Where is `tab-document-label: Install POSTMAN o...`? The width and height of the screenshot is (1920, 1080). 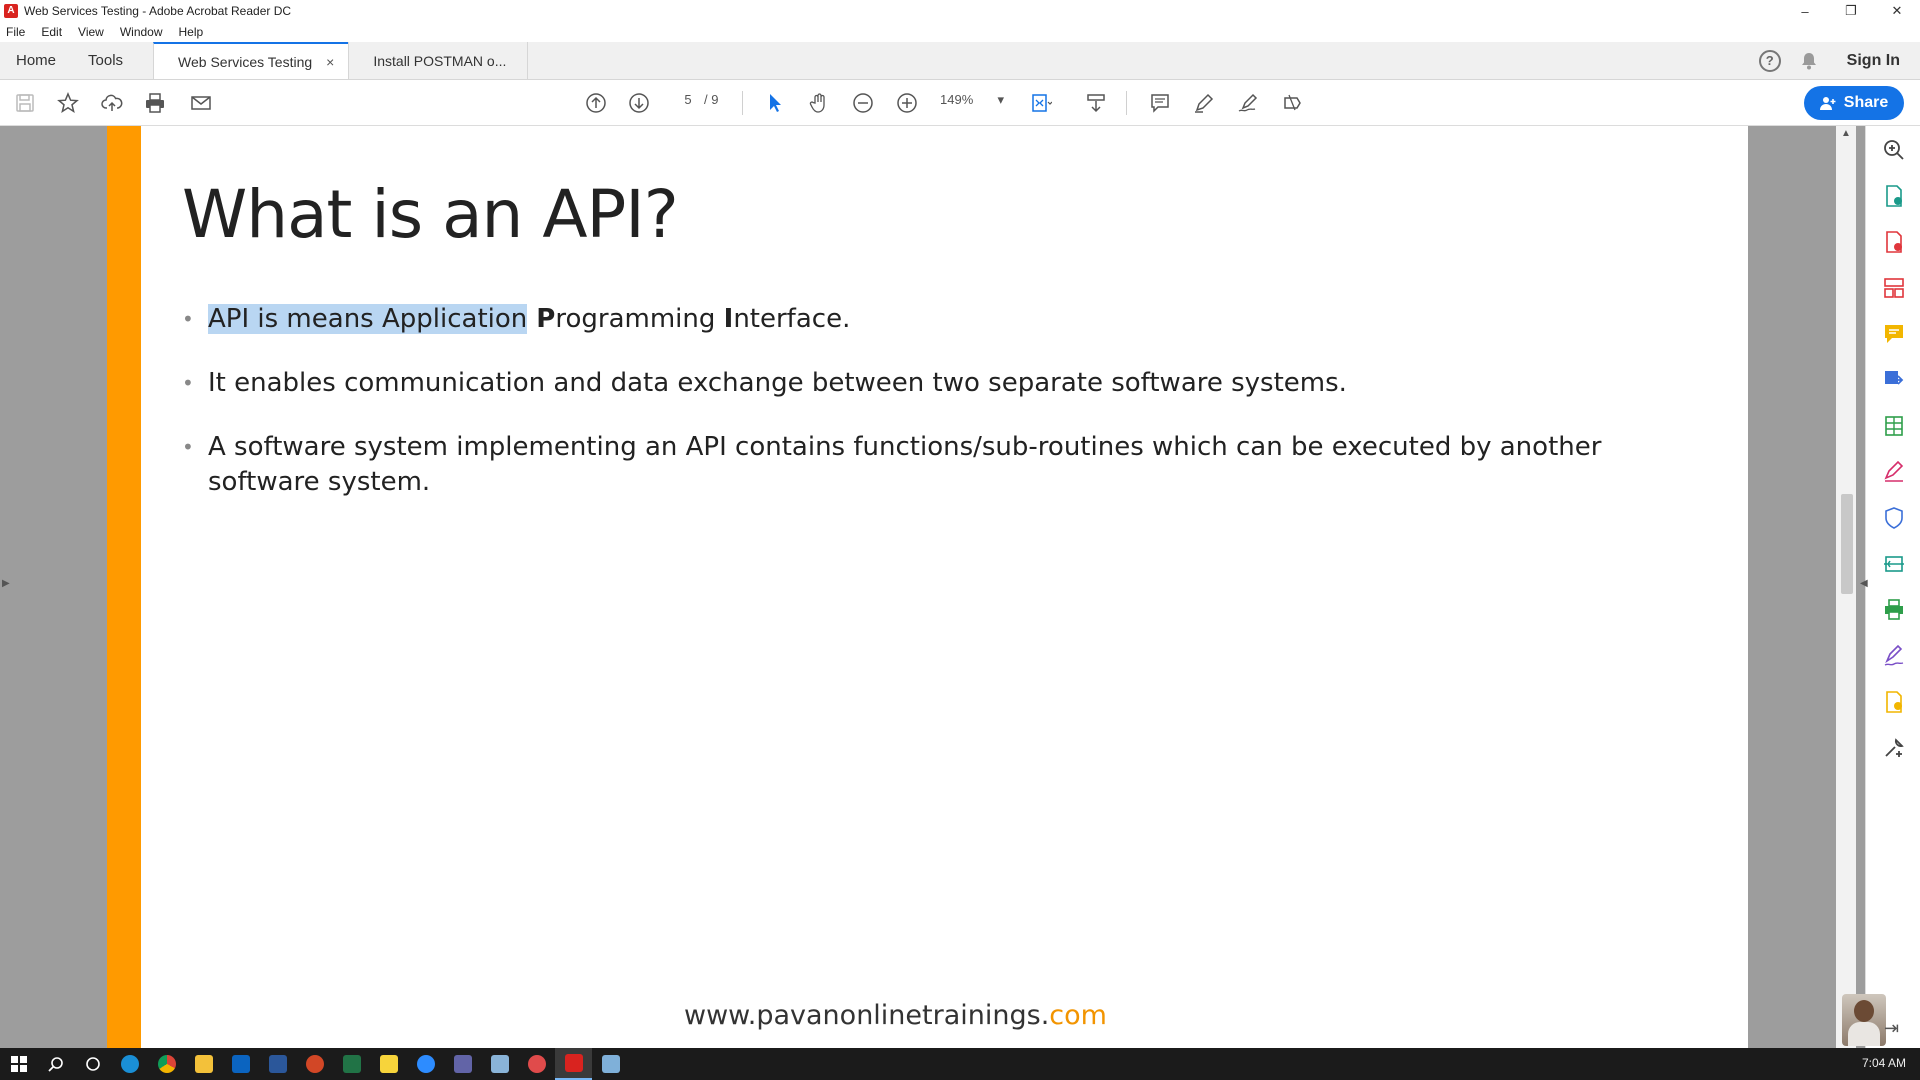 tab-document-label: Install POSTMAN o... is located at coordinates (440, 60).